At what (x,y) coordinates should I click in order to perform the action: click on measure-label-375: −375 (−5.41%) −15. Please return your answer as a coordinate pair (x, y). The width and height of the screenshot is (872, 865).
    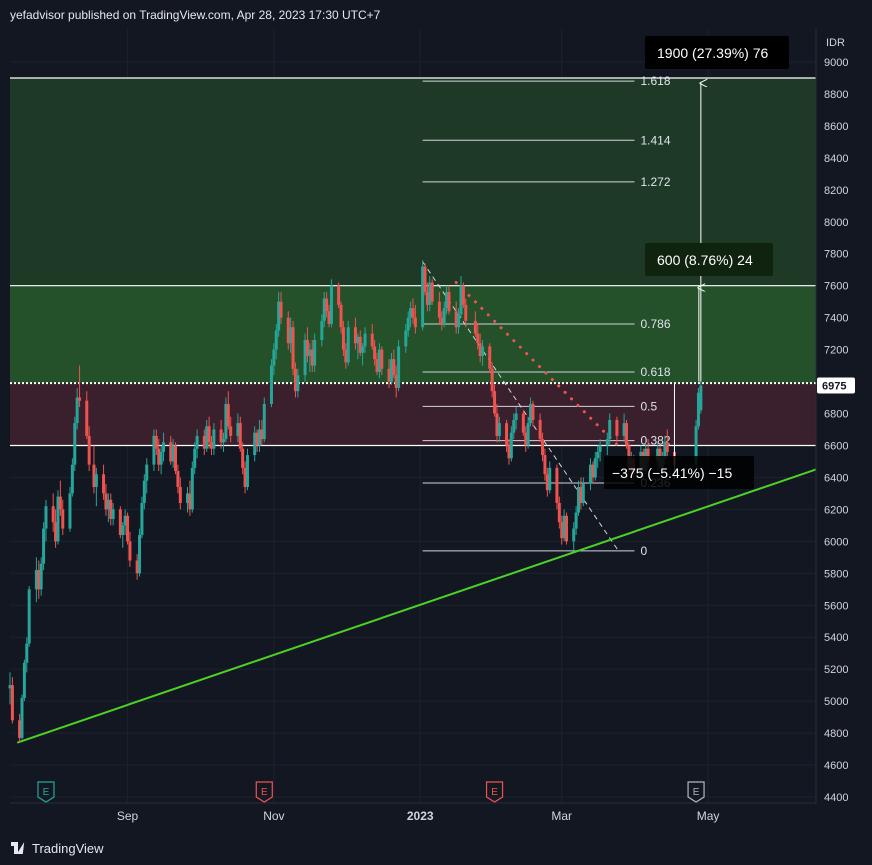
    Looking at the image, I should click on (679, 472).